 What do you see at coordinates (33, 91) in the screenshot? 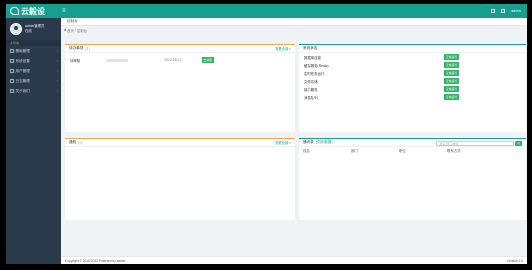
I see `sidebar-item-about: 关于我们 ‹` at bounding box center [33, 91].